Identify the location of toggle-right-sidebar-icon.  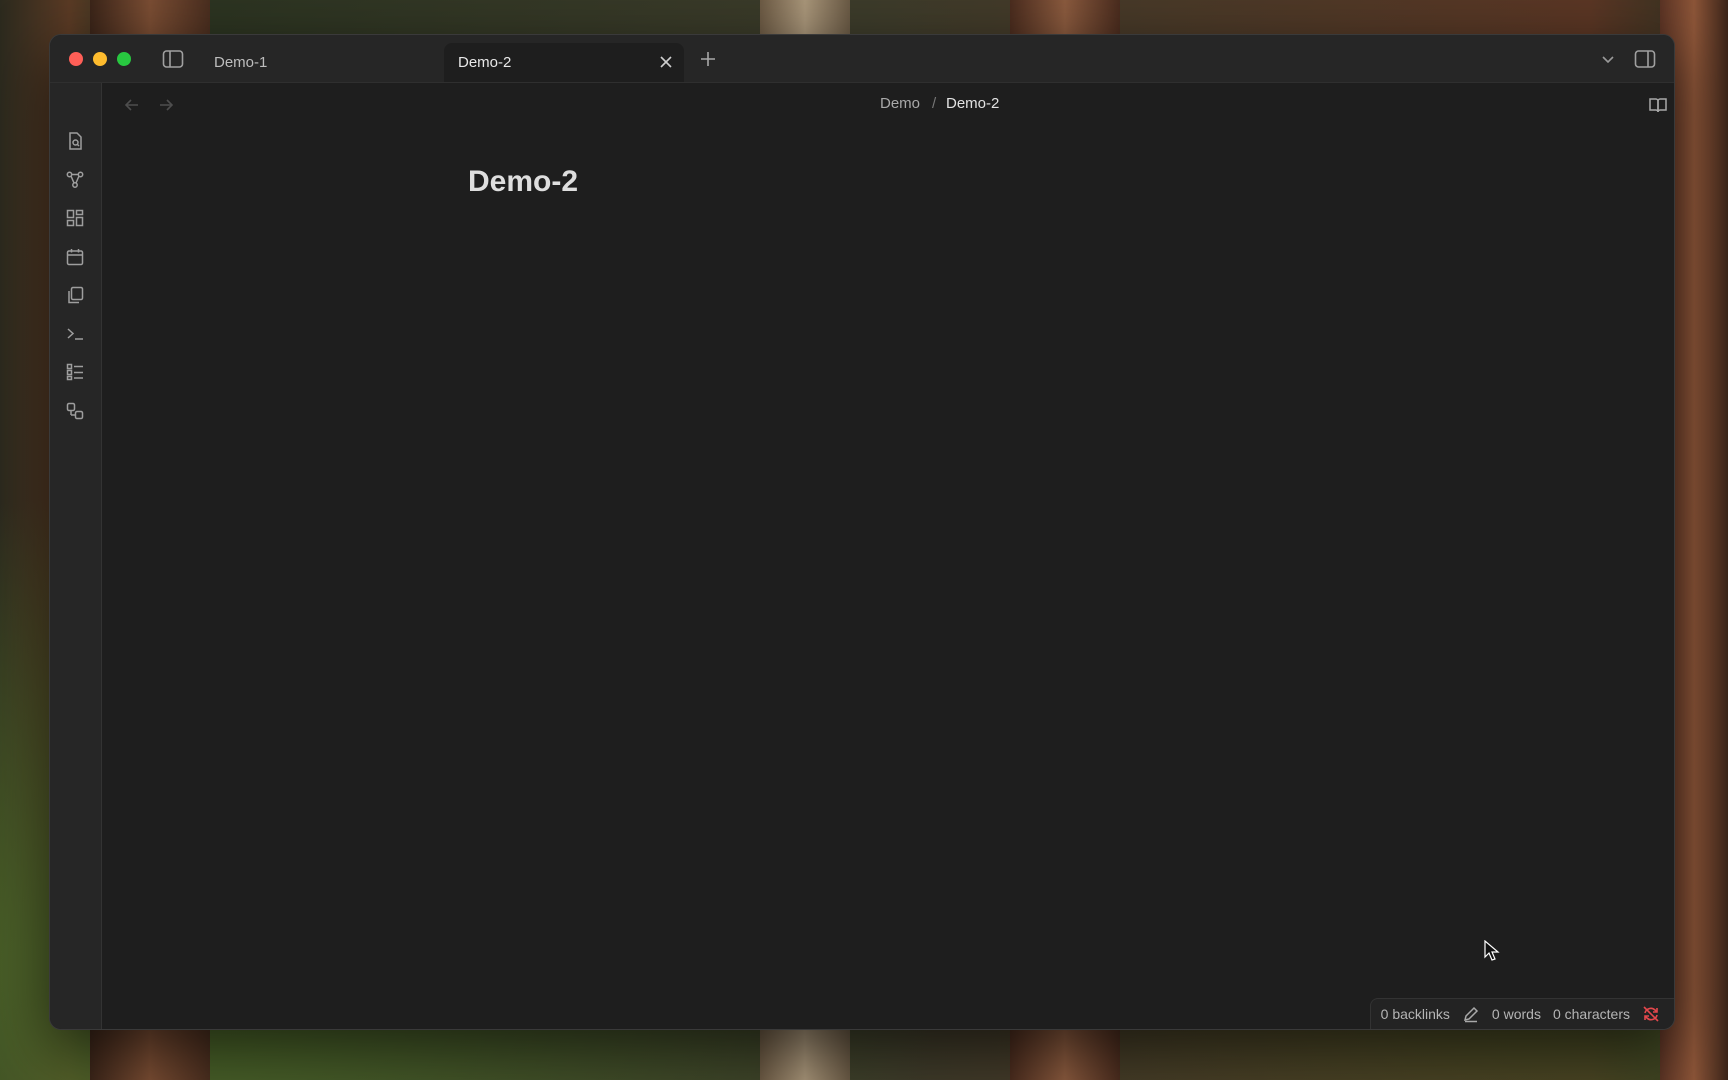
(1645, 59).